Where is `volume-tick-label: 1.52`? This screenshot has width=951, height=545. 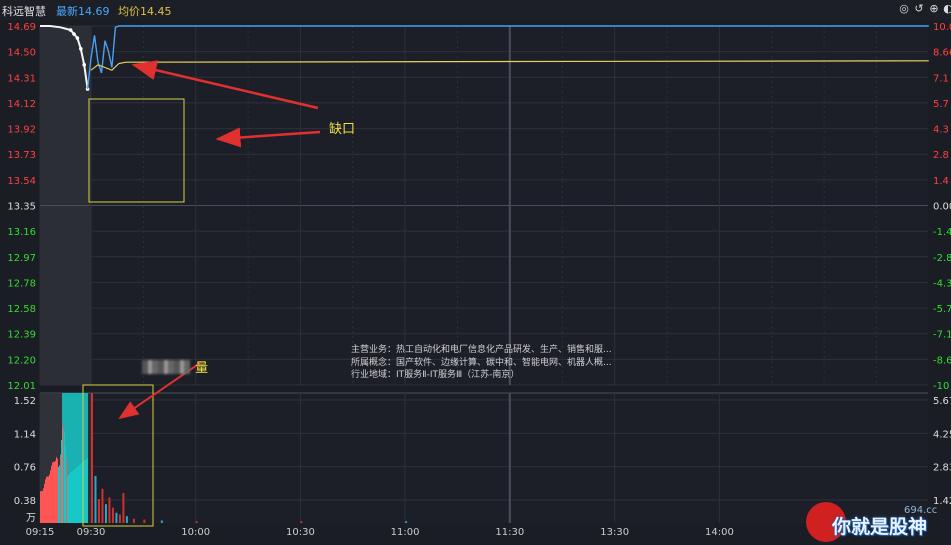 volume-tick-label: 1.52 is located at coordinates (25, 401).